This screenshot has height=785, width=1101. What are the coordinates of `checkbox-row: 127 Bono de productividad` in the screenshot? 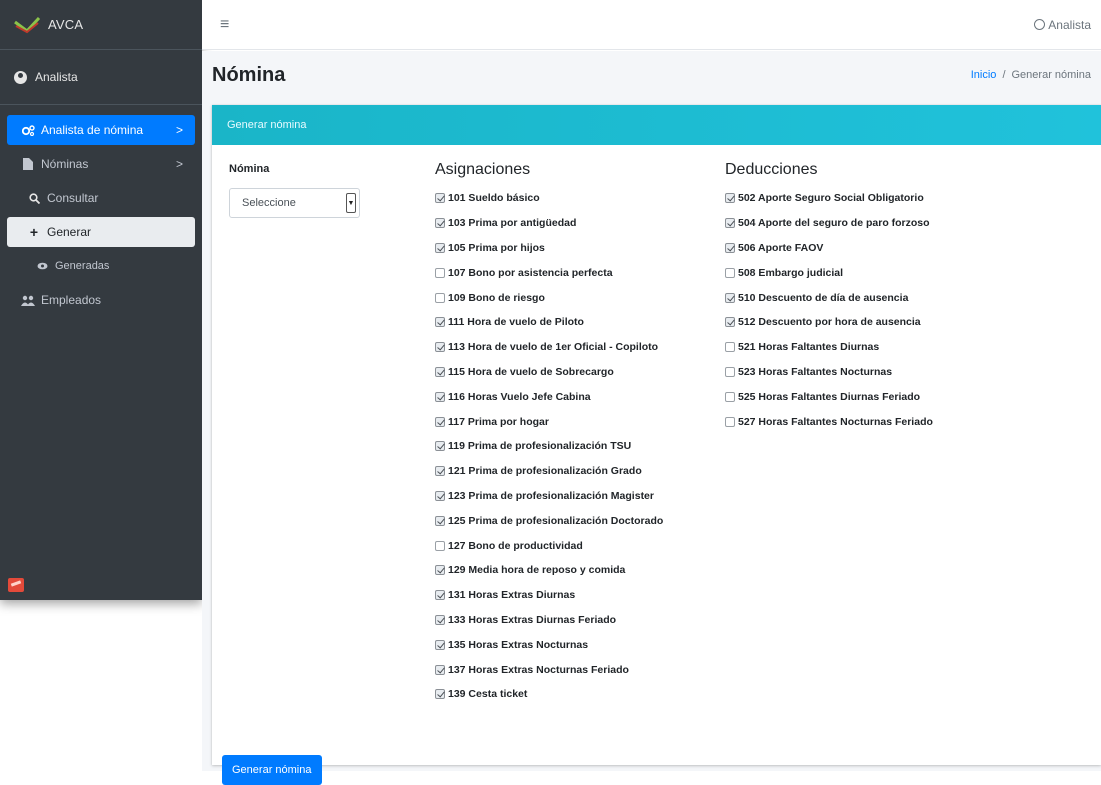 It's located at (549, 545).